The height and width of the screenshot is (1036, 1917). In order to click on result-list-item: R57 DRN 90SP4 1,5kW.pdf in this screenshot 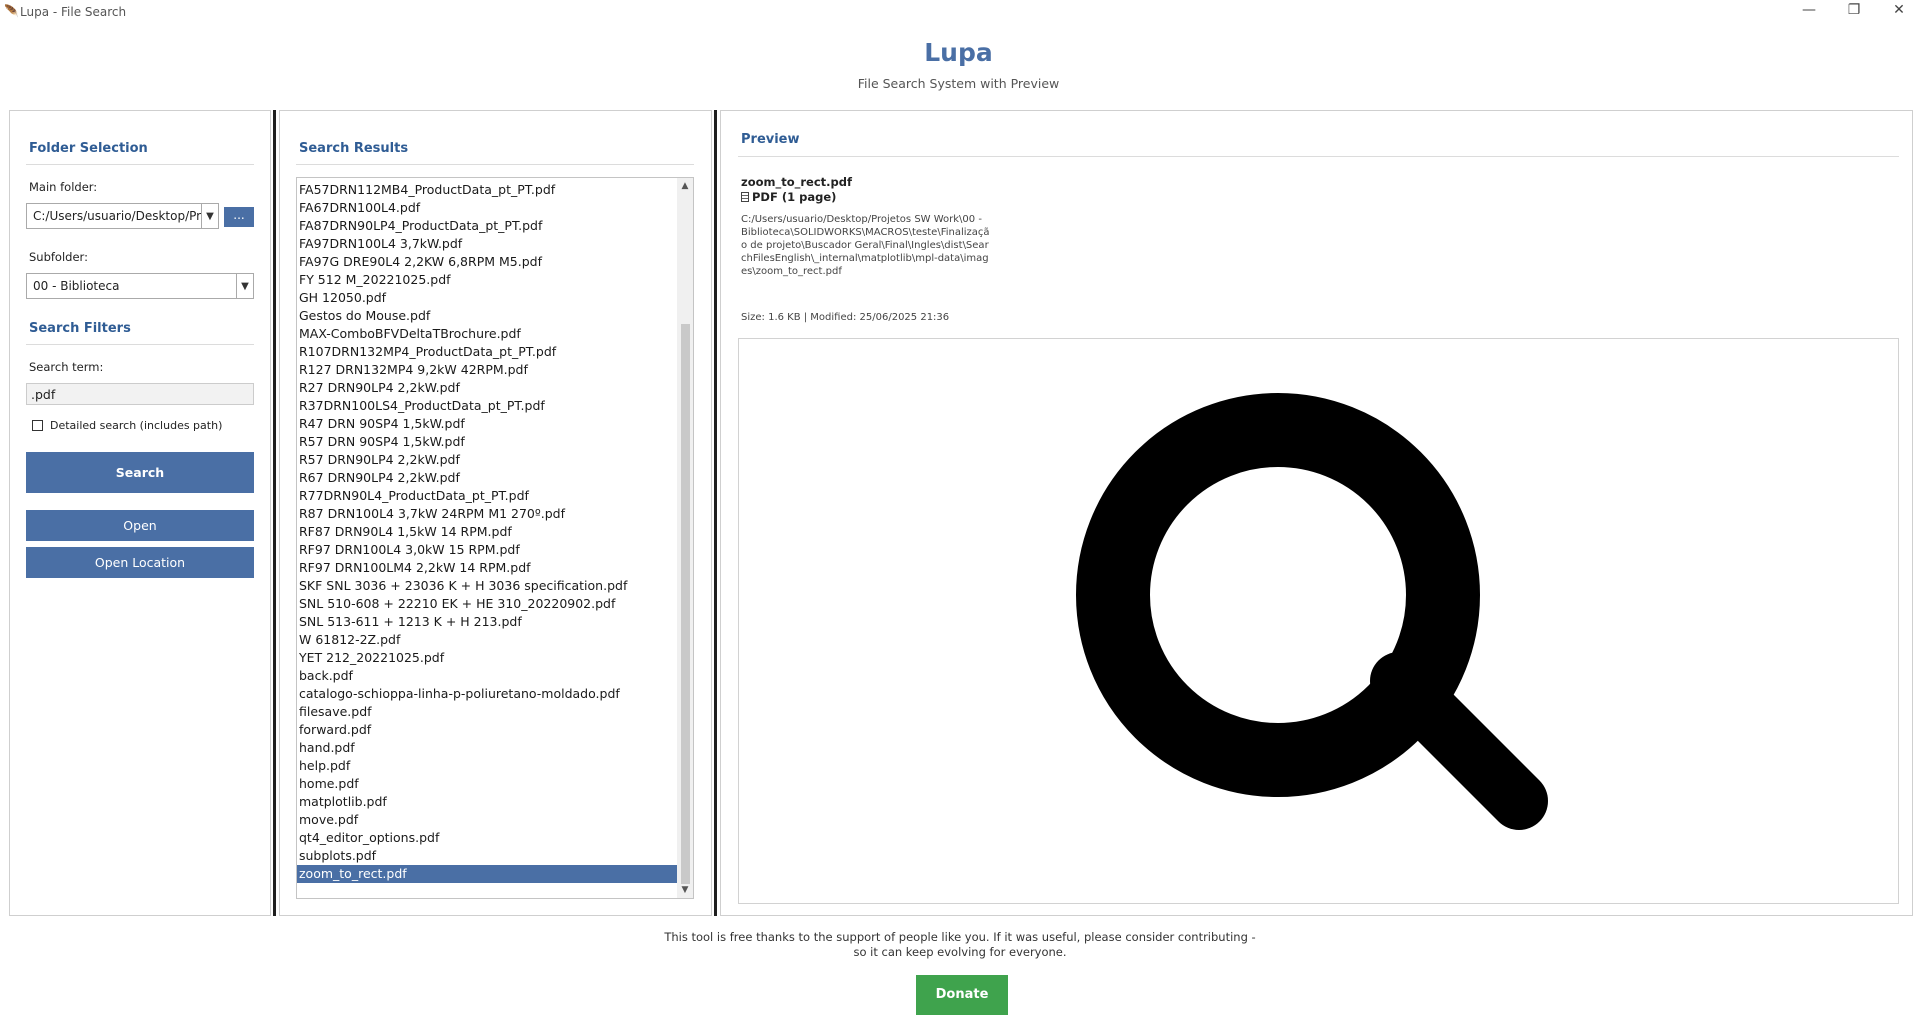, I will do `click(487, 442)`.